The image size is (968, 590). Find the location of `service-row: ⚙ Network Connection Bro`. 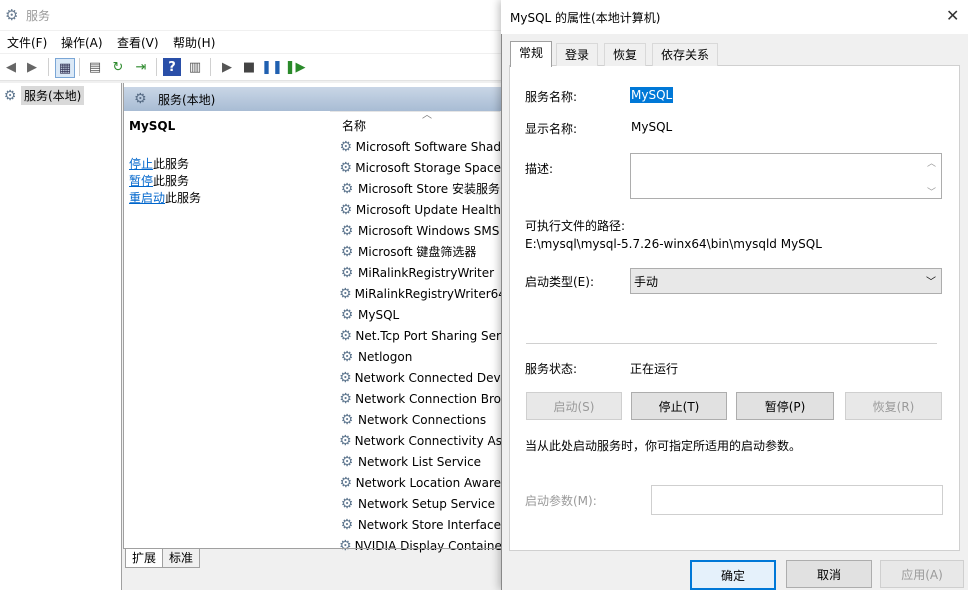

service-row: ⚙ Network Connection Bro is located at coordinates (420, 398).